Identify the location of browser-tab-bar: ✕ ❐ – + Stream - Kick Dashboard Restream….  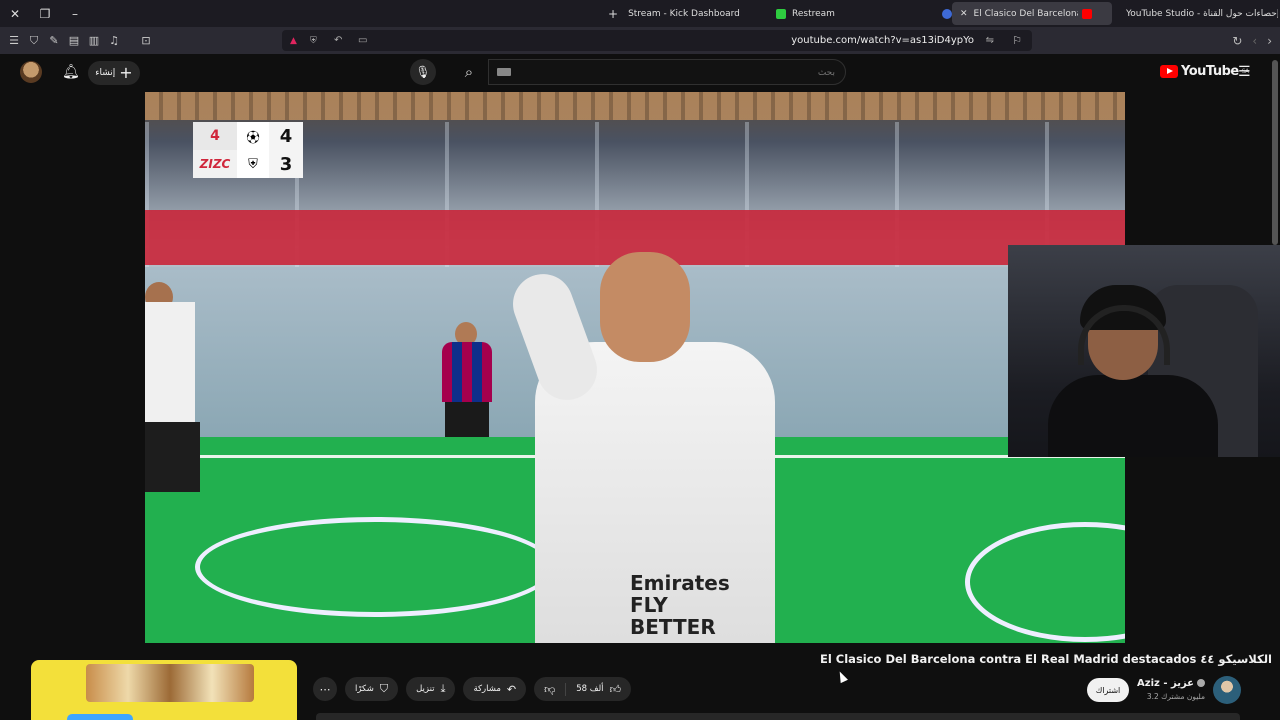
(640, 13).